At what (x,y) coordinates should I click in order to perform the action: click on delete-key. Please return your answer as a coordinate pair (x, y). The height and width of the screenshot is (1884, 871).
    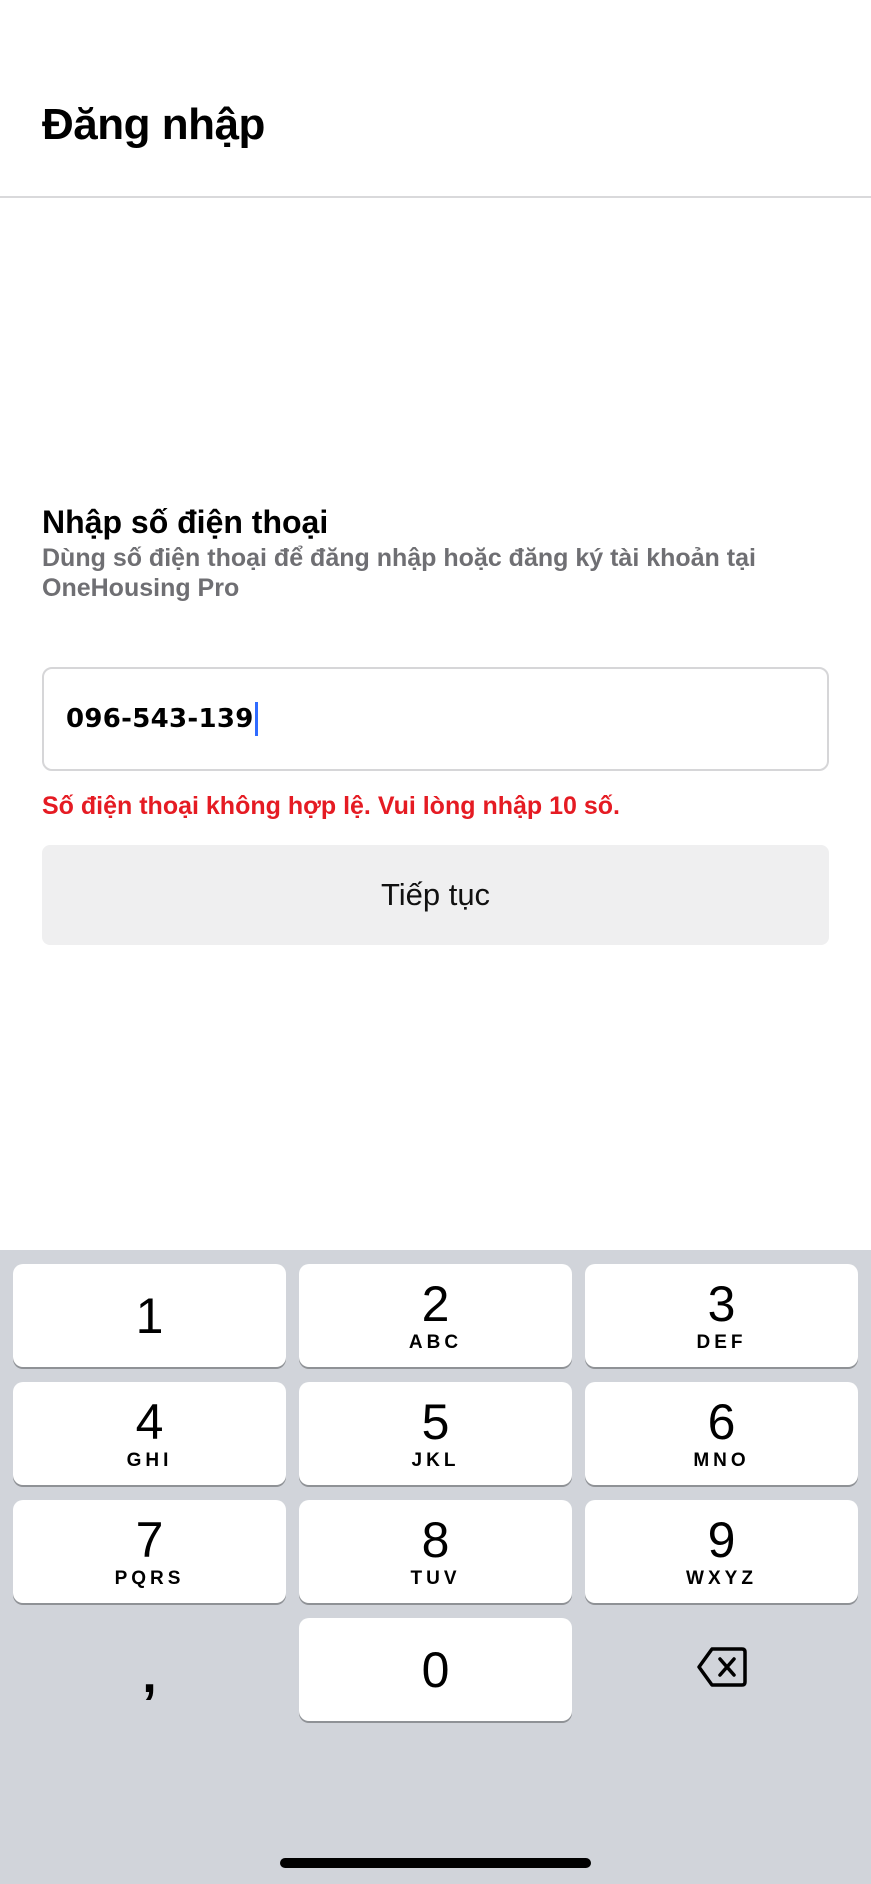
    Looking at the image, I should click on (721, 1669).